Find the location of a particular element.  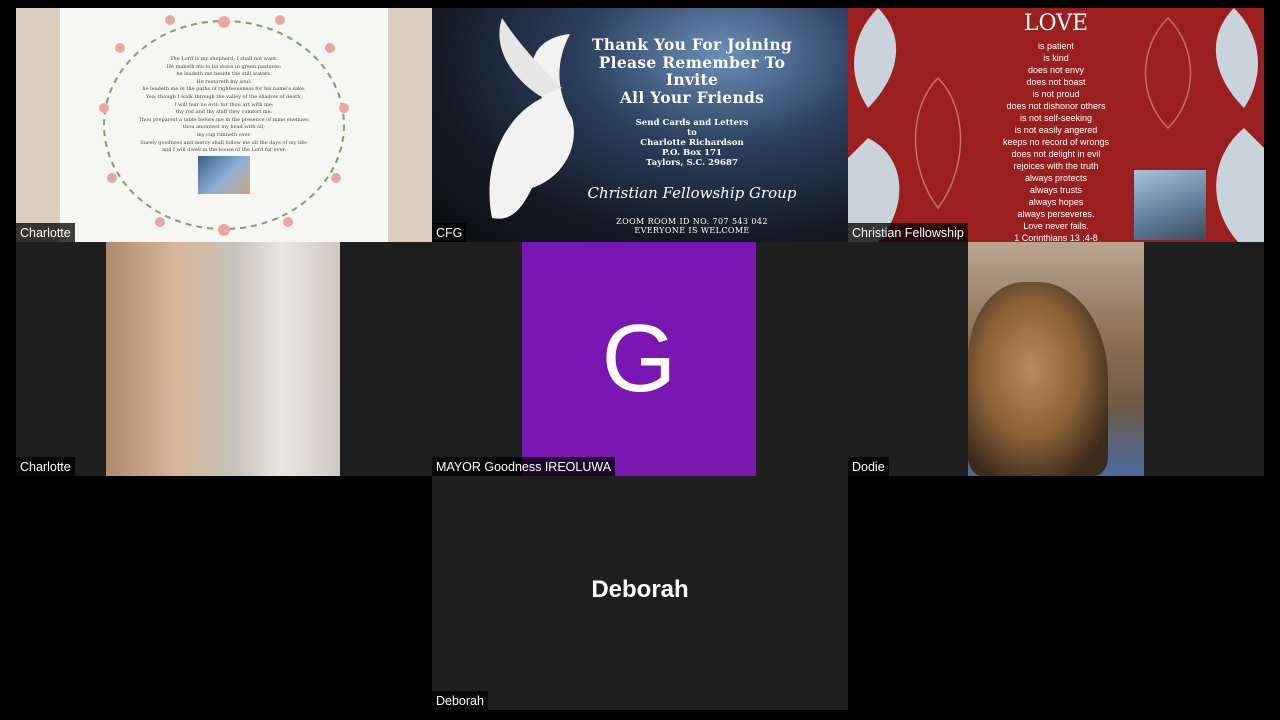

verse-line: is not self-seeking is located at coordinates (1056, 118).